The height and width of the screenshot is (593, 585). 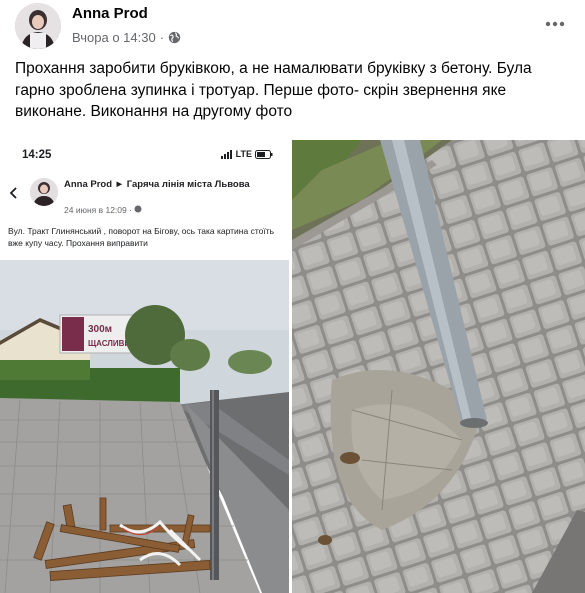 I want to click on network-type: LTE, so click(x=243, y=154).